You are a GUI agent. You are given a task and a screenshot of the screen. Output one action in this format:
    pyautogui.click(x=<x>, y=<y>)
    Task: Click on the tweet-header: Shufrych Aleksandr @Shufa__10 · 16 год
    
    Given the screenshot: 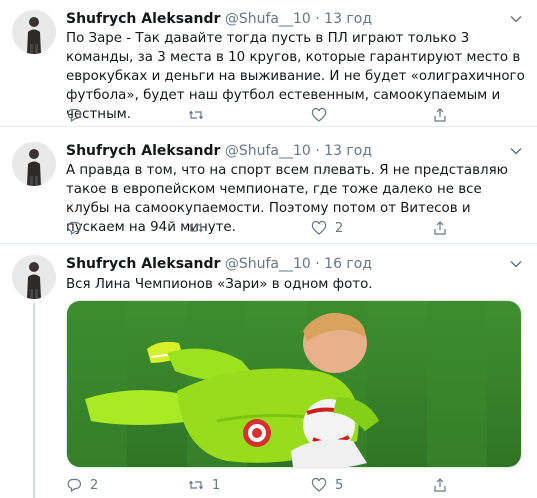 What is the action you would take?
    pyautogui.click(x=219, y=264)
    